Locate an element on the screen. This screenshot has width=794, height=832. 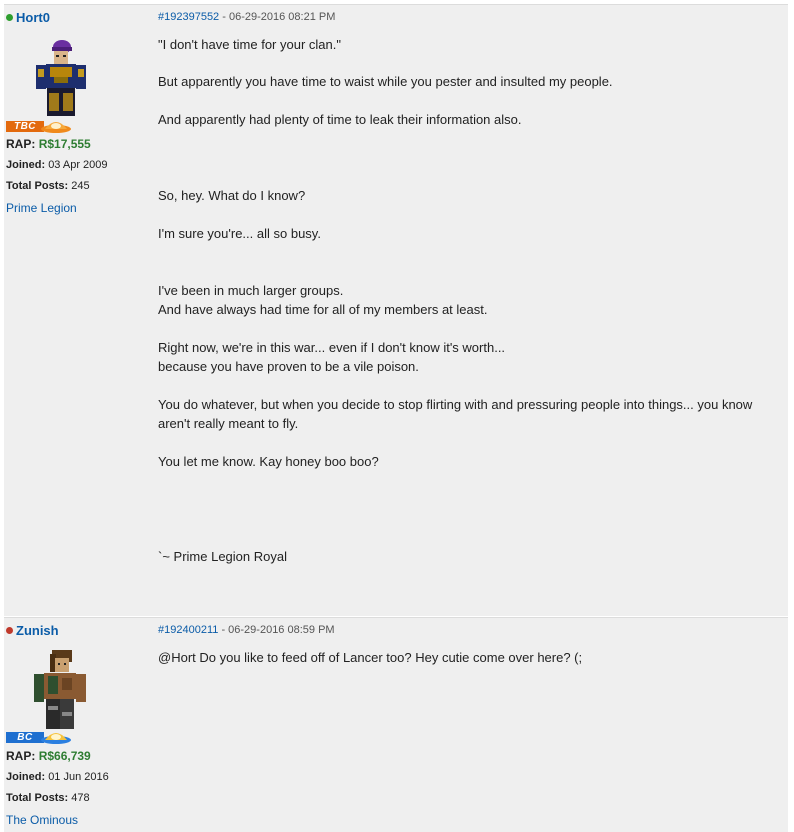
post-meta: #192397552 - 06-29-2016 08:21 PM is located at coordinates (246, 17).